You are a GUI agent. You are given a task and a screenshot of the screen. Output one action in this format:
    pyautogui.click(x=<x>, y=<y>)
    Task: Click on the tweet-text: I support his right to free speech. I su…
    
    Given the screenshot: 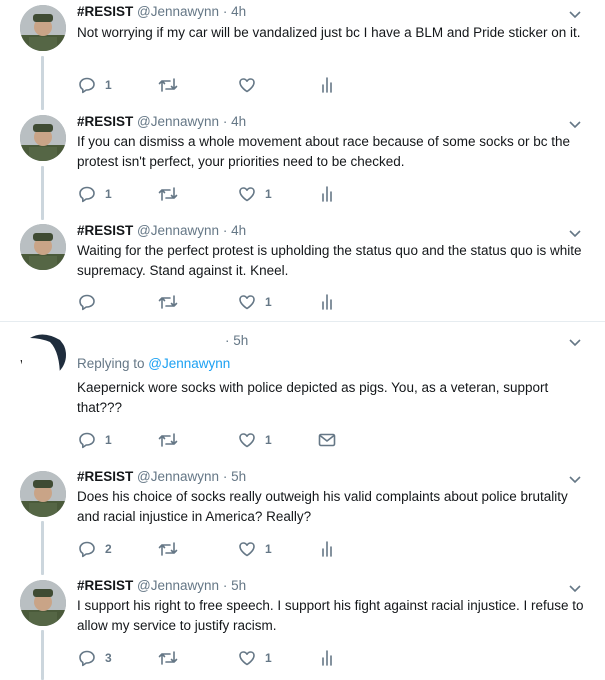 What is the action you would take?
    pyautogui.click(x=330, y=615)
    